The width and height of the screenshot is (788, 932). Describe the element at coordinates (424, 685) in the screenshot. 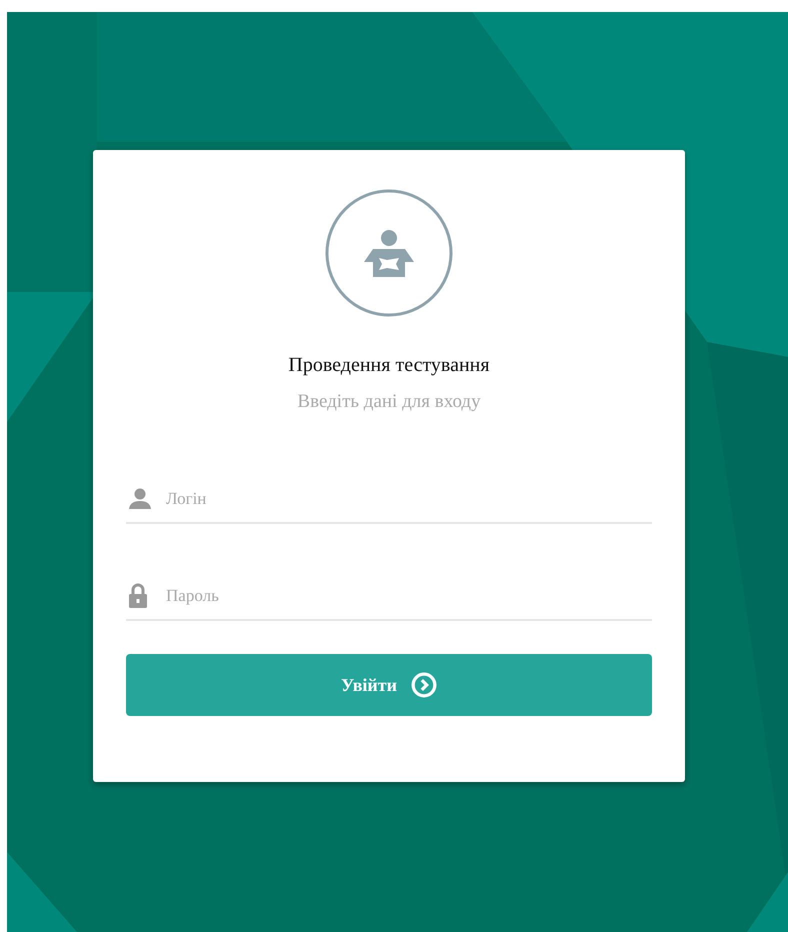

I see `chevron-circle-icon` at that location.